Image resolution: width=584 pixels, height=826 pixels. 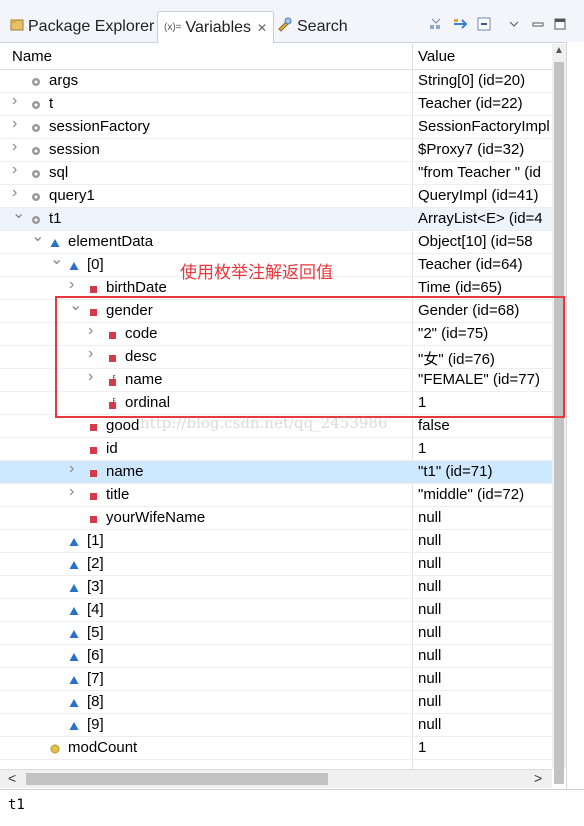 I want to click on tree-row: id 1, so click(x=276, y=449).